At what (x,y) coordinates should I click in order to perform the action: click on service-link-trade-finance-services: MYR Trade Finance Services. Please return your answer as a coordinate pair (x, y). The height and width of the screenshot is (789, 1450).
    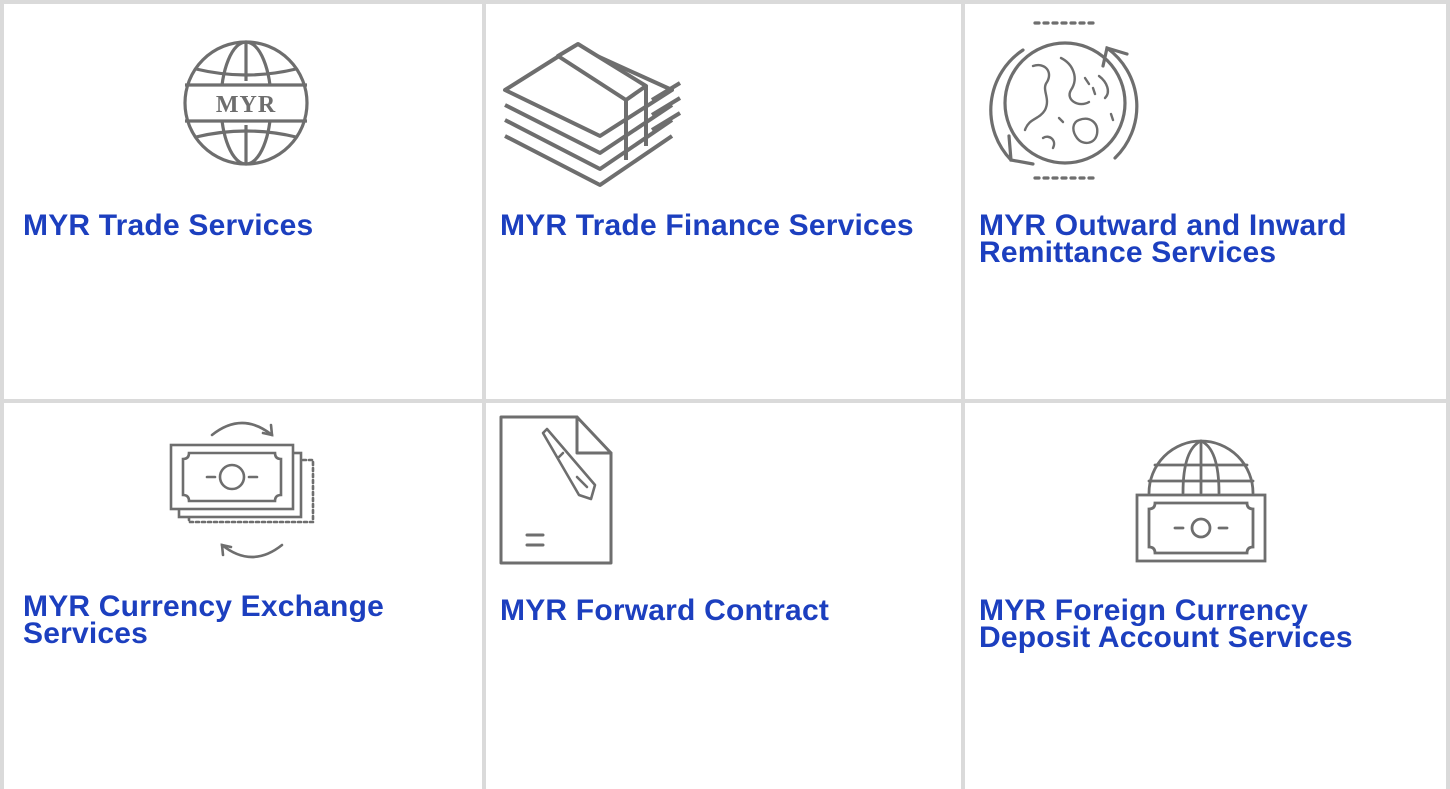
    Looking at the image, I should click on (707, 225).